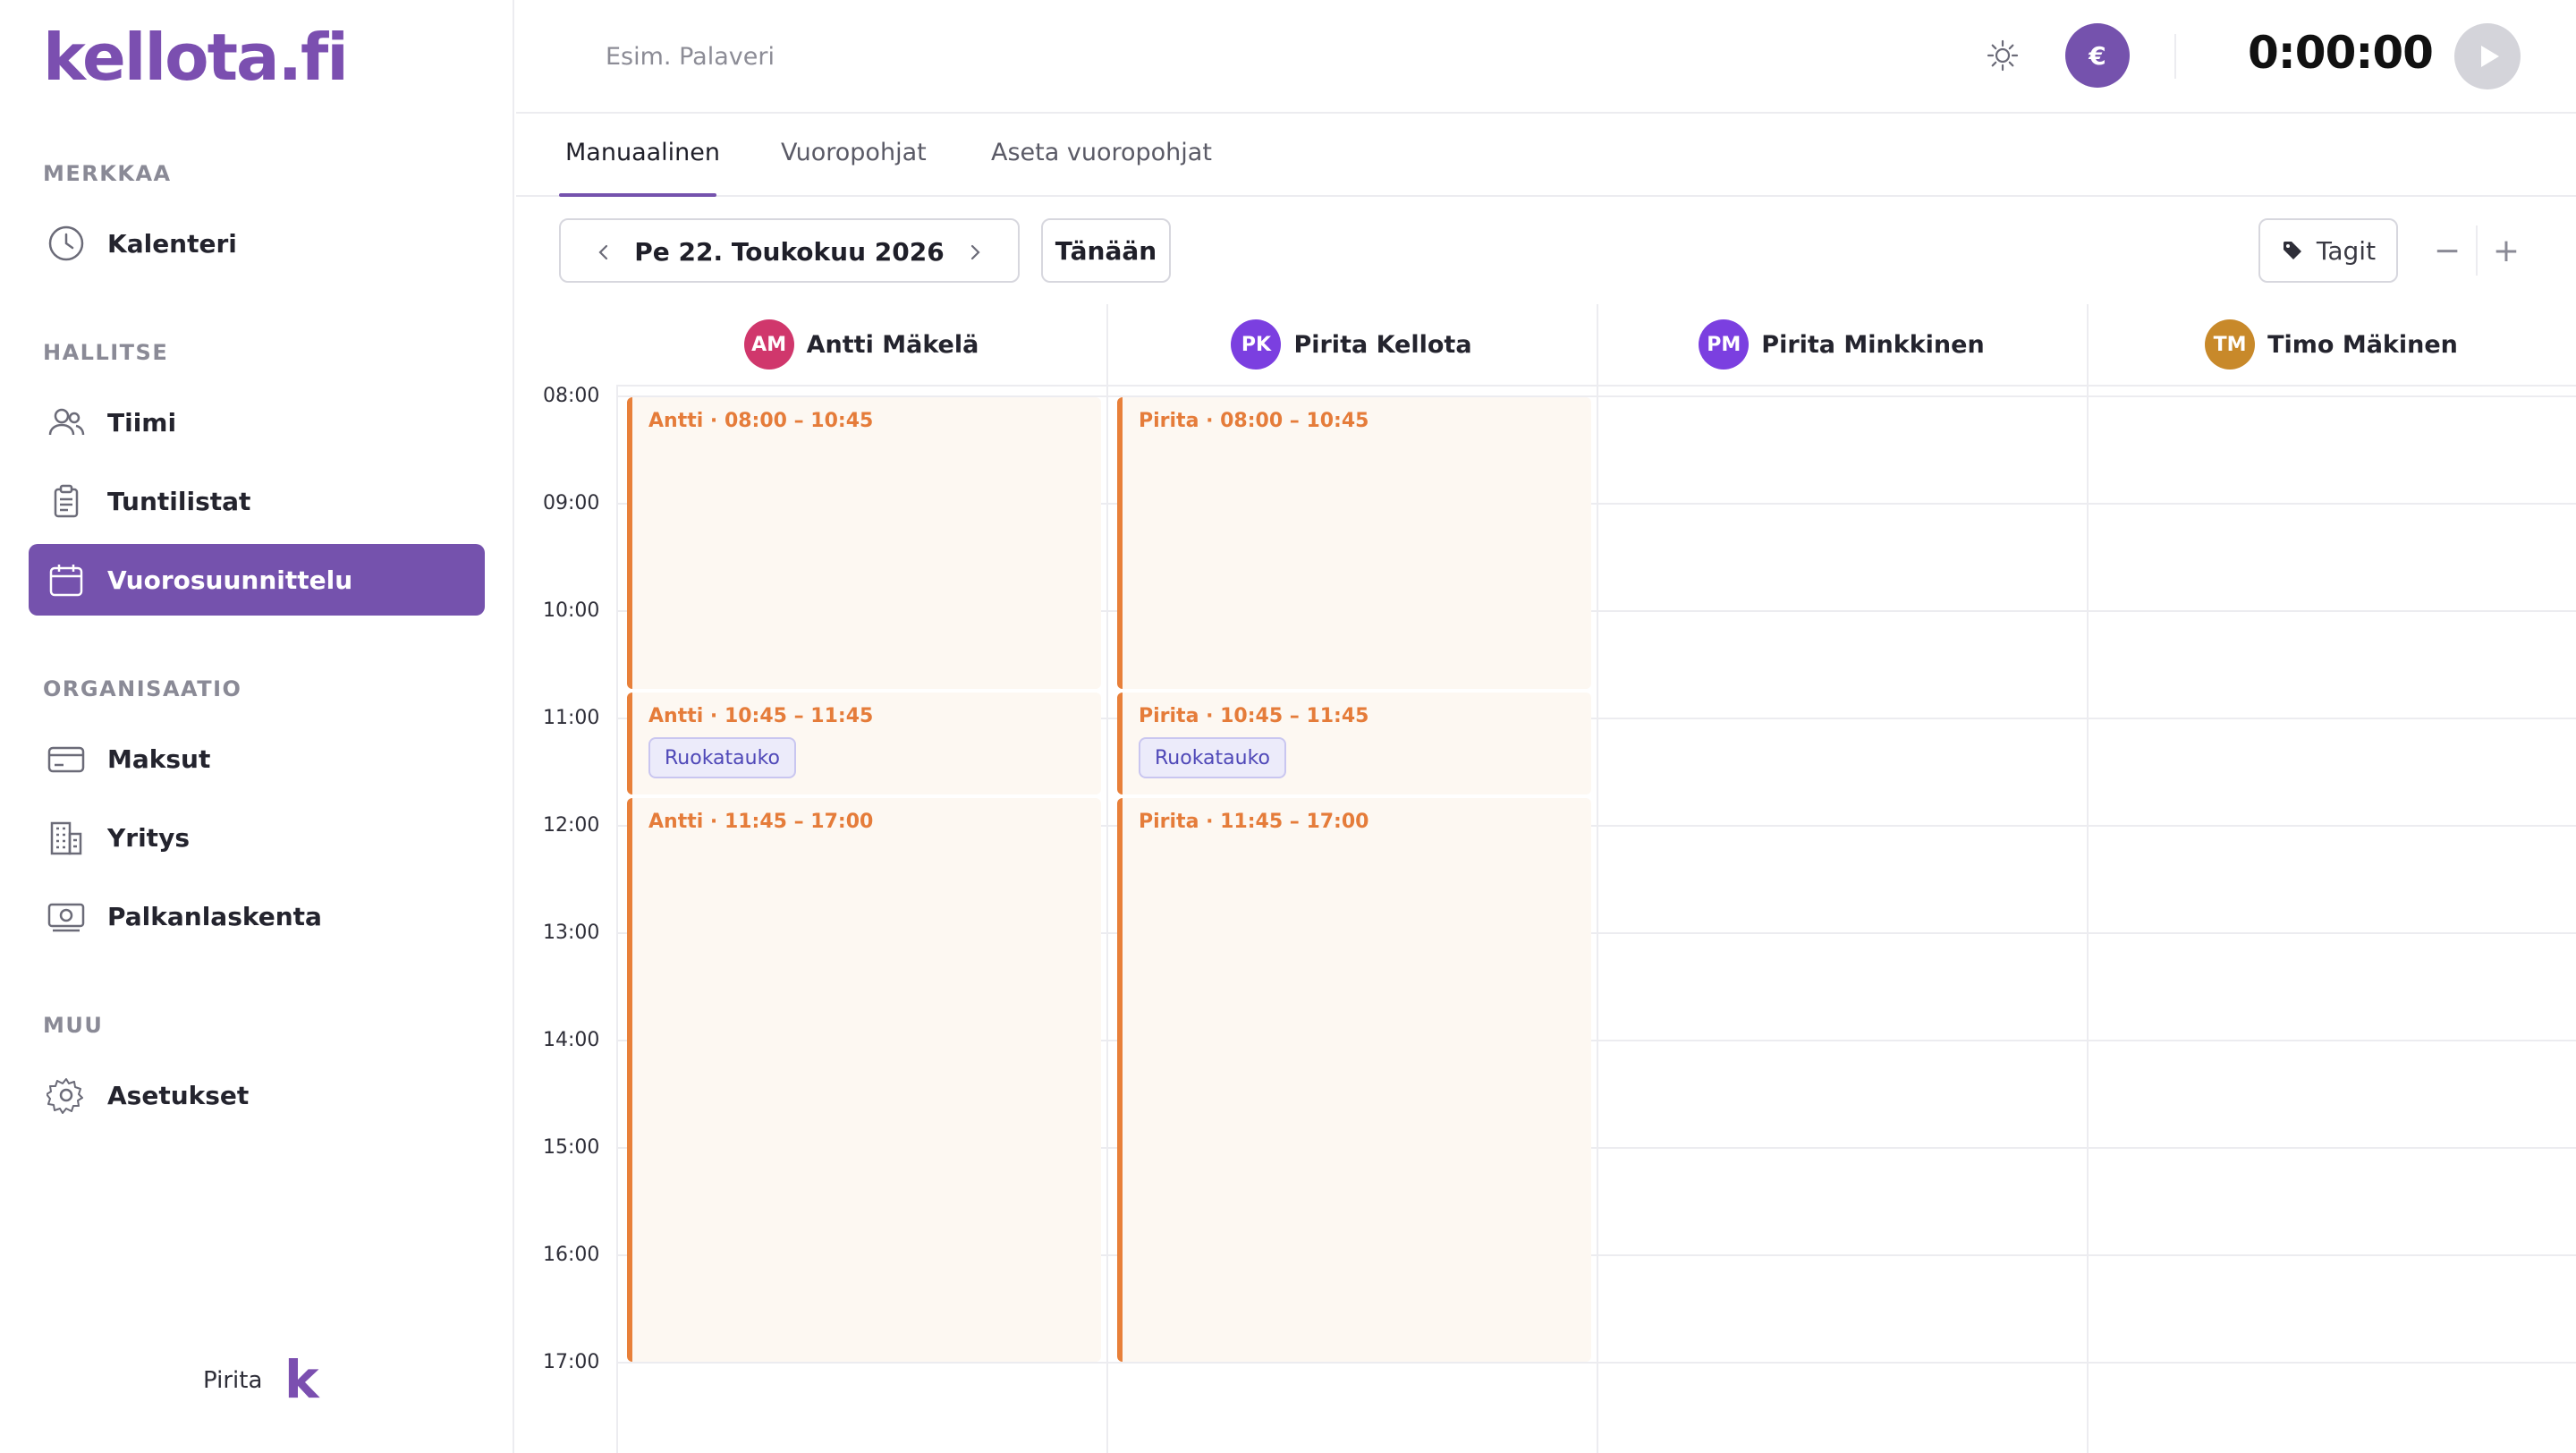  Describe the element at coordinates (2346, 250) in the screenshot. I see `tags-label: Tagit` at that location.